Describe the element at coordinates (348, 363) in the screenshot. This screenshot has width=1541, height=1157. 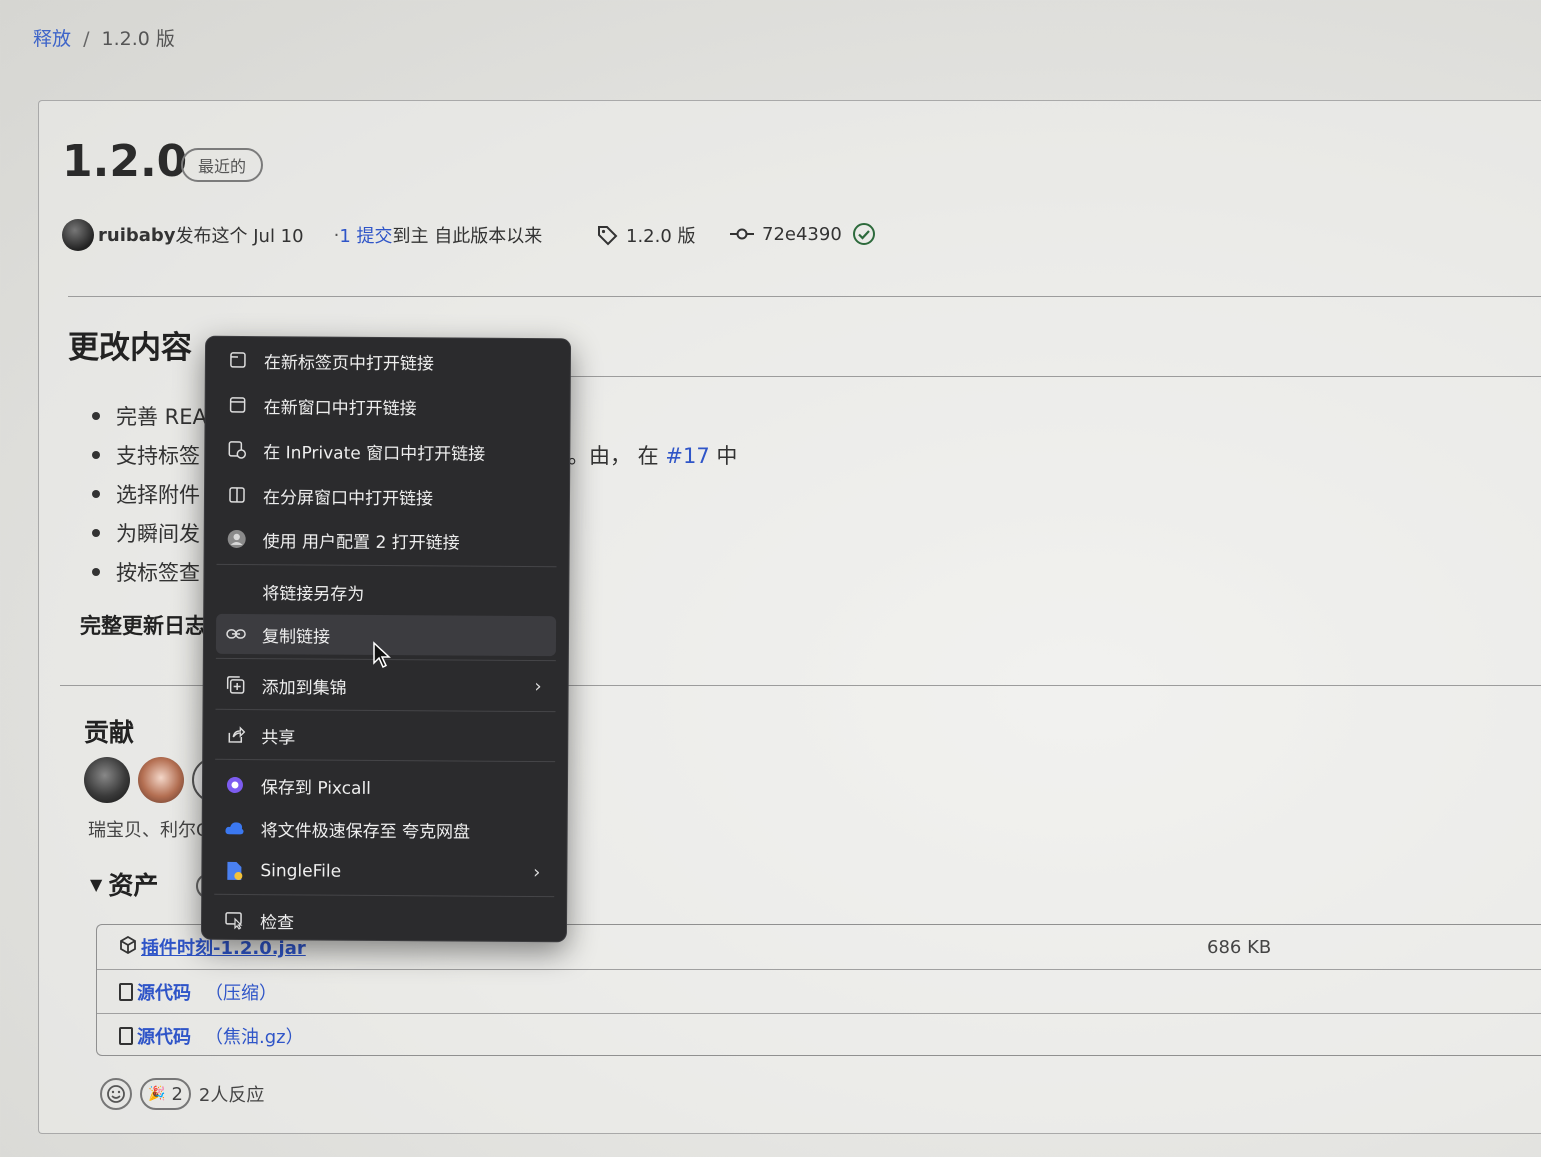
I see `menu-item-label: 在新标签页中打开链接` at that location.